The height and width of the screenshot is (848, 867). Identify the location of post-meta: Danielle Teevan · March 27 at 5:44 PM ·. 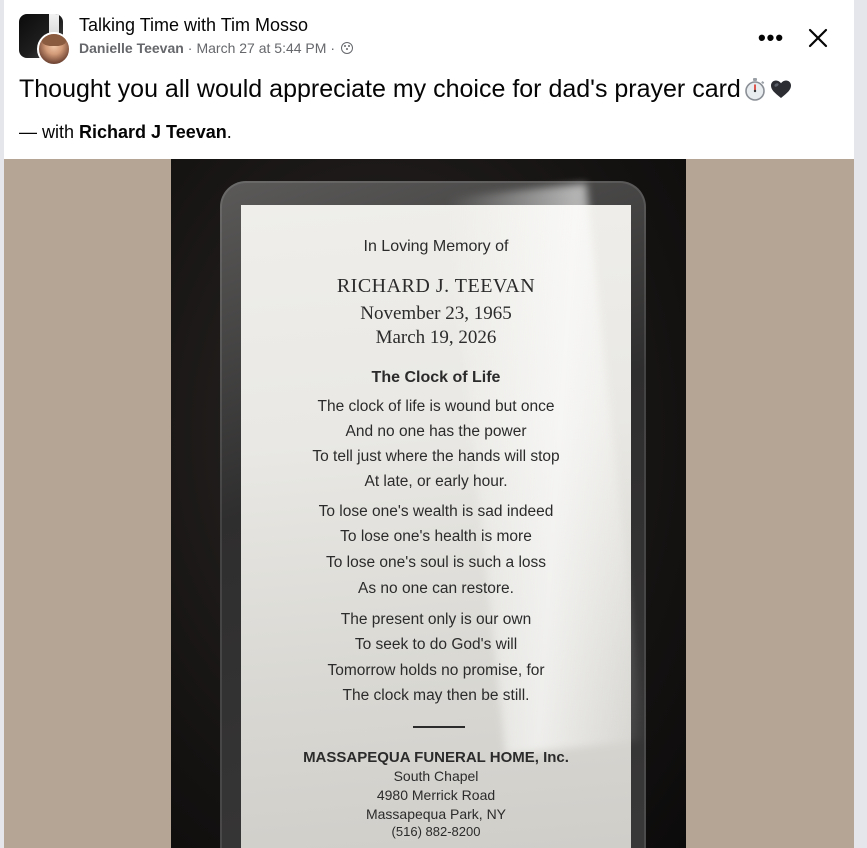
(216, 48).